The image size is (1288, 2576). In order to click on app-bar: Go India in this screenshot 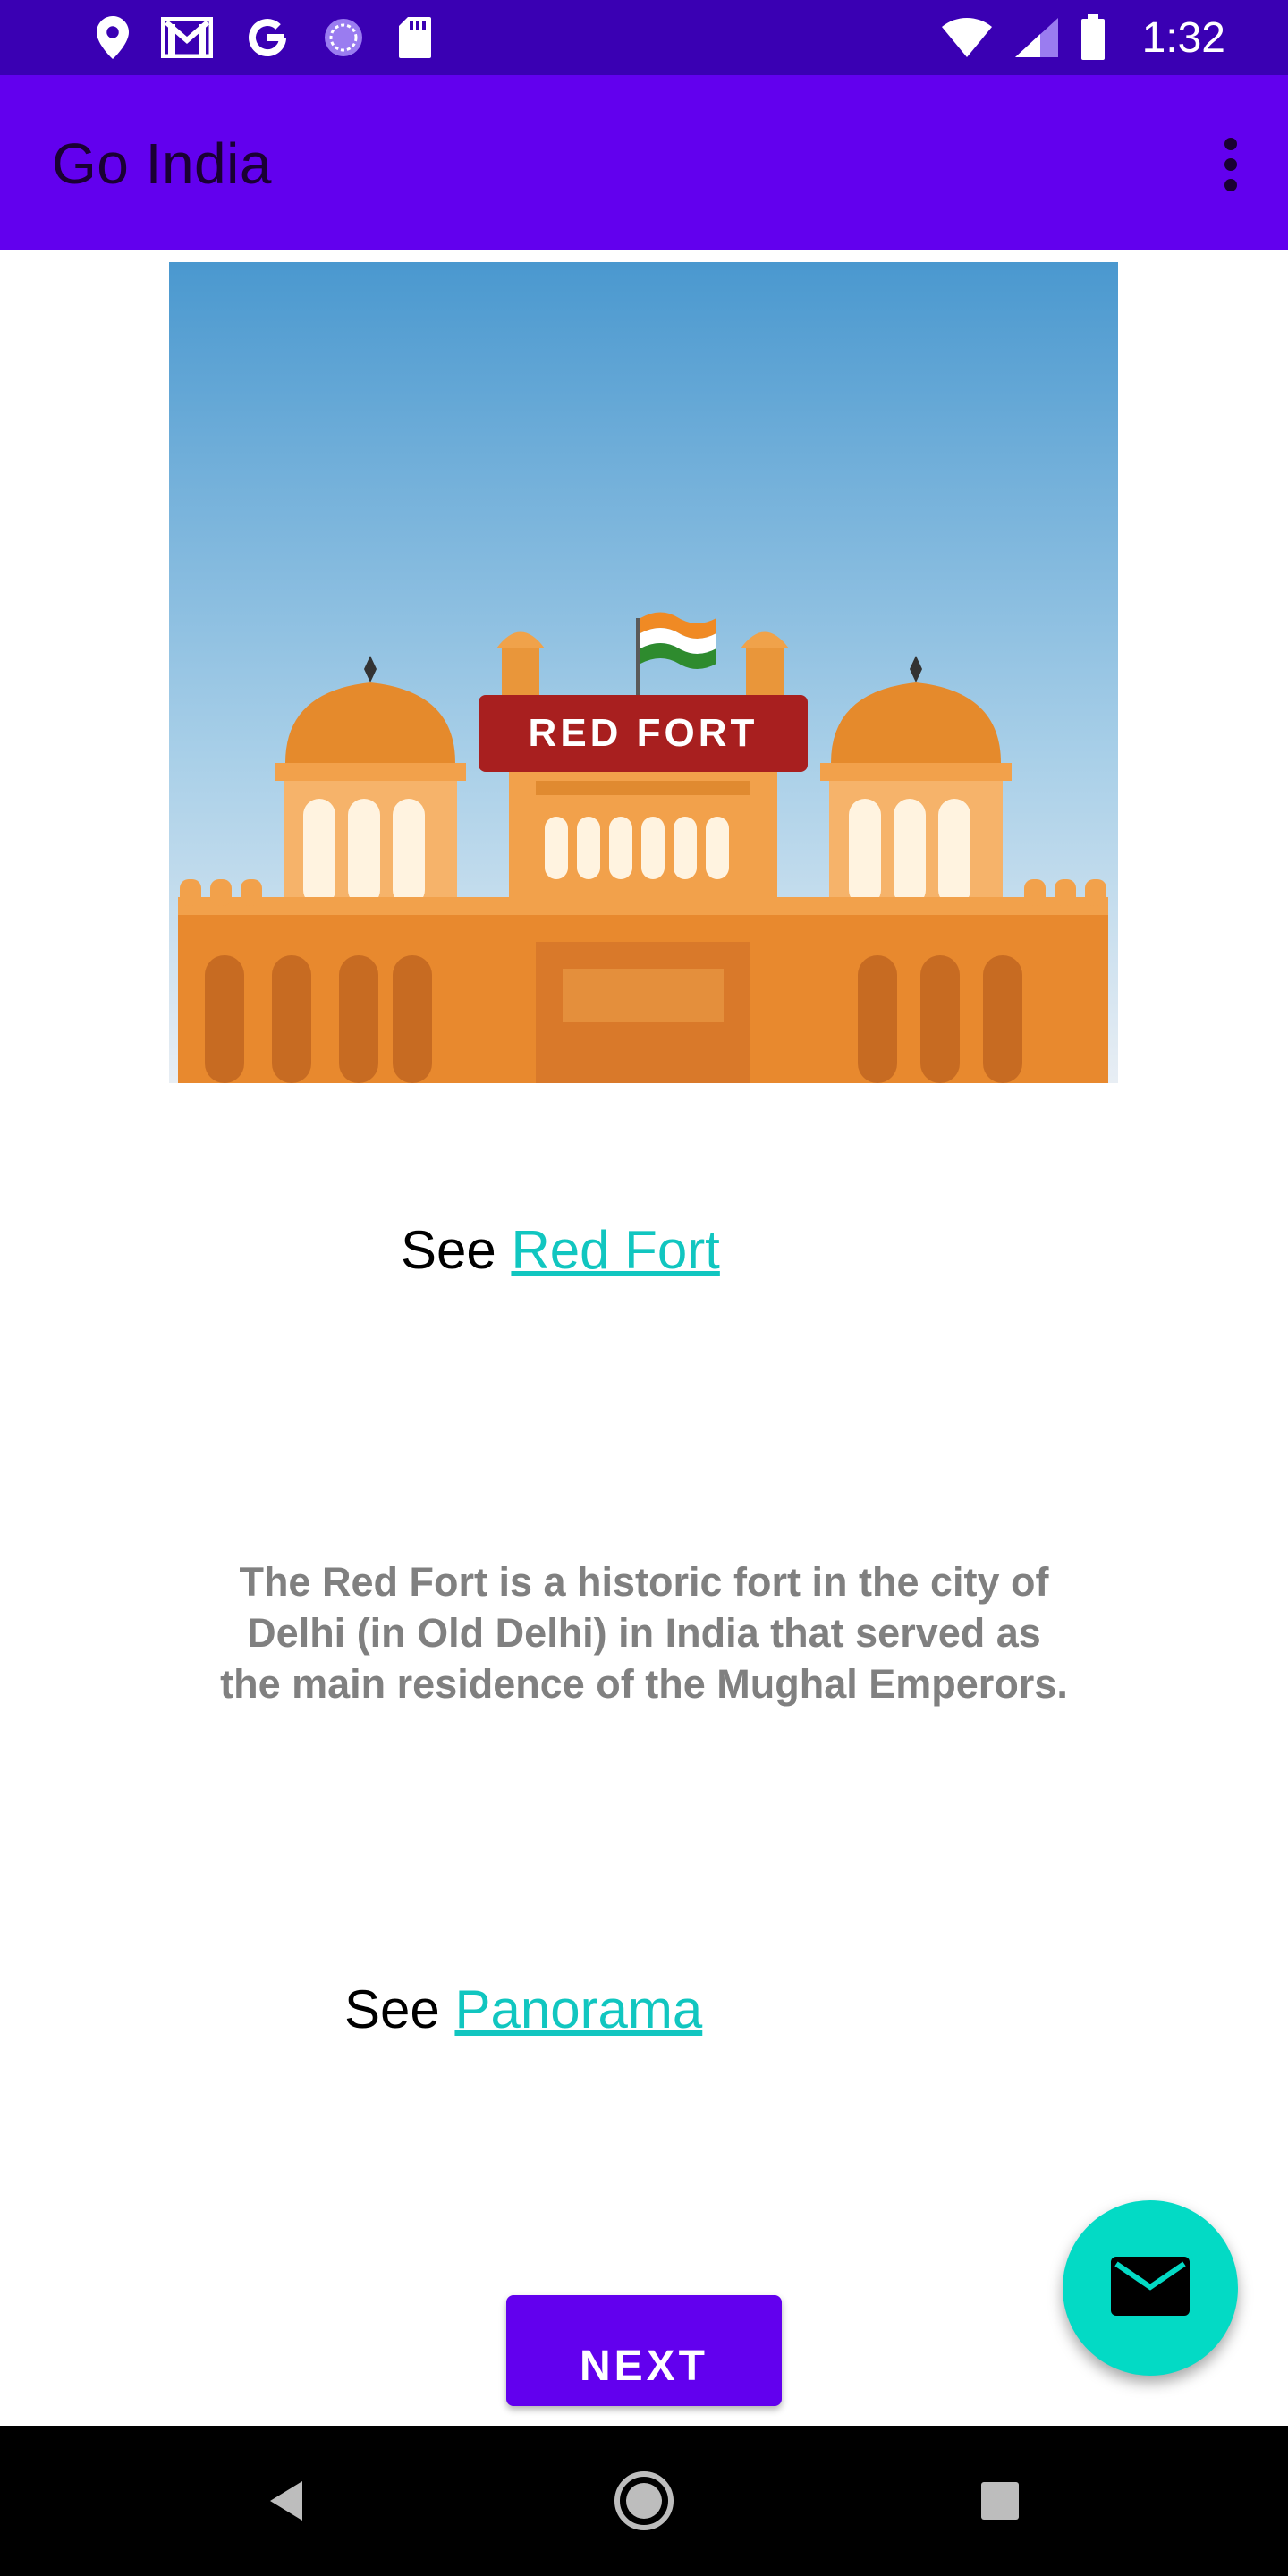, I will do `click(644, 162)`.